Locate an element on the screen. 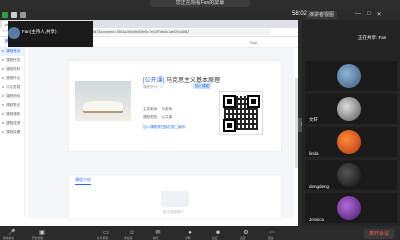  speaker-view-button: 演讲者视图 is located at coordinates (322, 15).